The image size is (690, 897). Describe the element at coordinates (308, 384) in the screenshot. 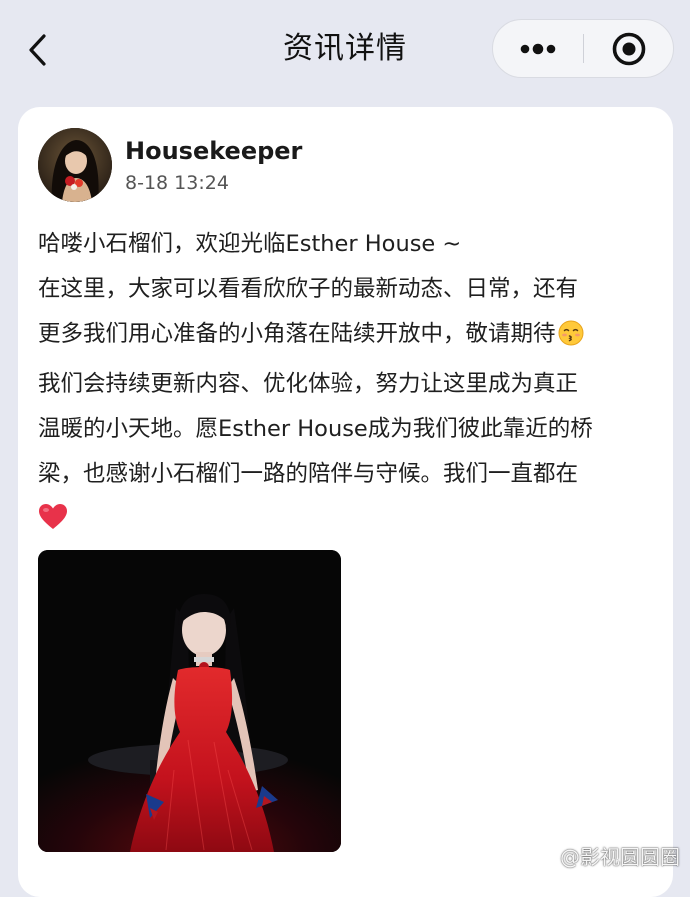

I see `content-line: 我们会持续更新内容、优化体验，努力让这里成为真正` at that location.